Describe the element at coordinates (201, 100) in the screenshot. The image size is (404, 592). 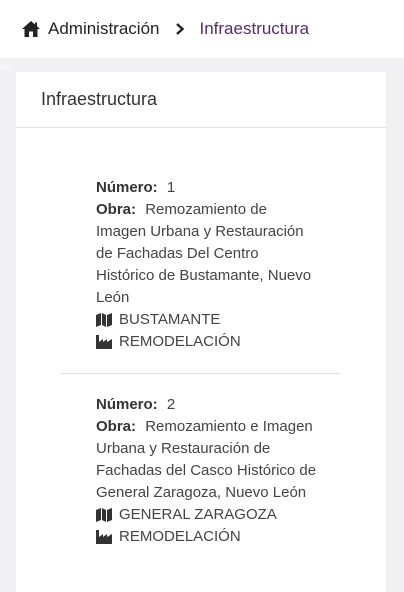
I see `card-title: Infraestructura` at that location.